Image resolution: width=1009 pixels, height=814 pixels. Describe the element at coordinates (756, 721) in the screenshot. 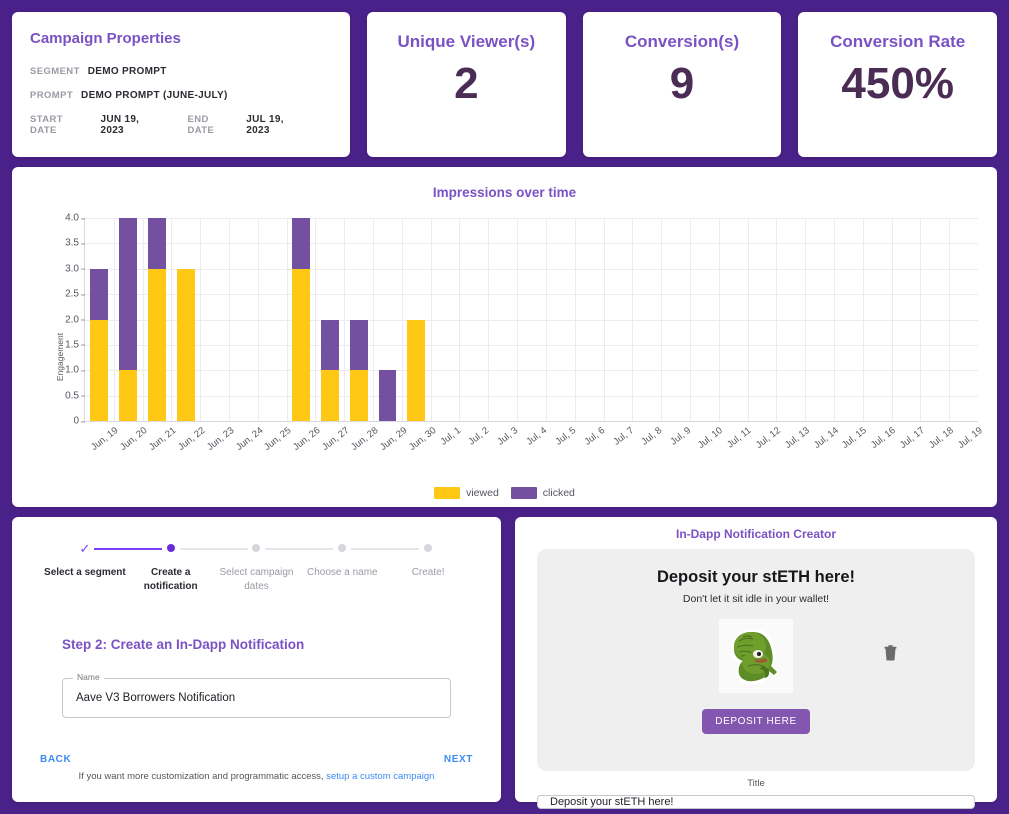

I see `deposit-here-button: DEPOSIT HERE` at that location.